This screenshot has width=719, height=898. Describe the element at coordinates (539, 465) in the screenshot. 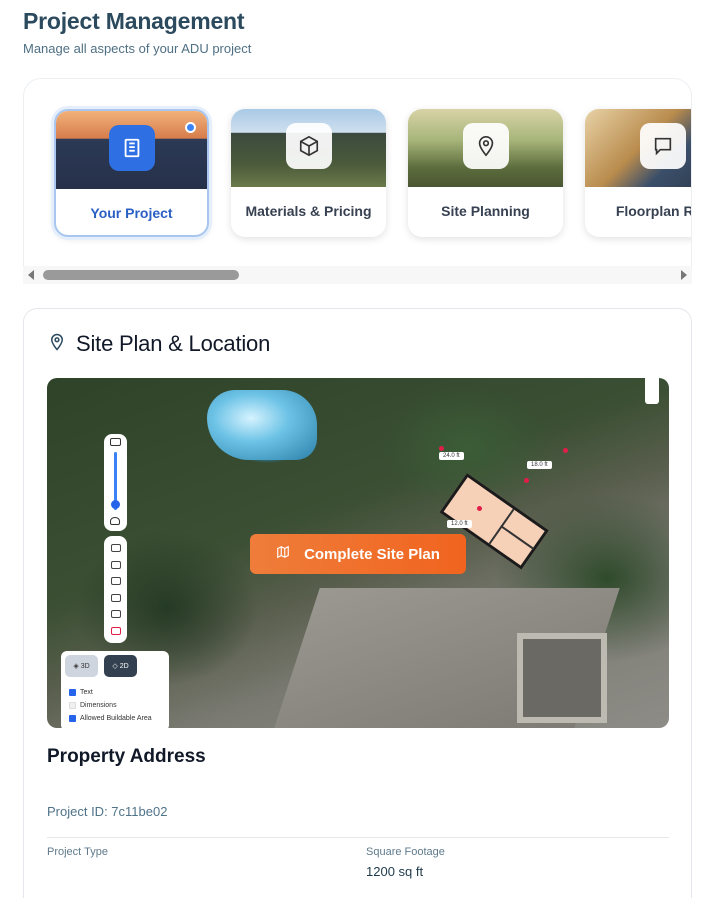

I see `dimension-label: 18.0 ft` at that location.